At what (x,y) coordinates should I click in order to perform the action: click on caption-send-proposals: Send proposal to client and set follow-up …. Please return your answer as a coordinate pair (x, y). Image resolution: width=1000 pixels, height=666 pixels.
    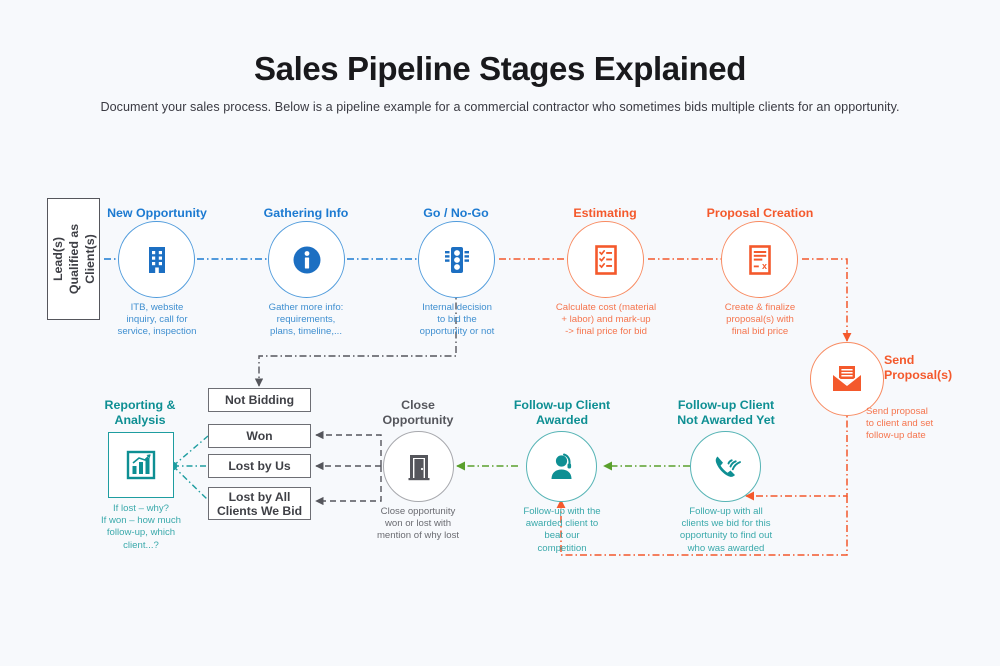
    Looking at the image, I should click on (900, 424).